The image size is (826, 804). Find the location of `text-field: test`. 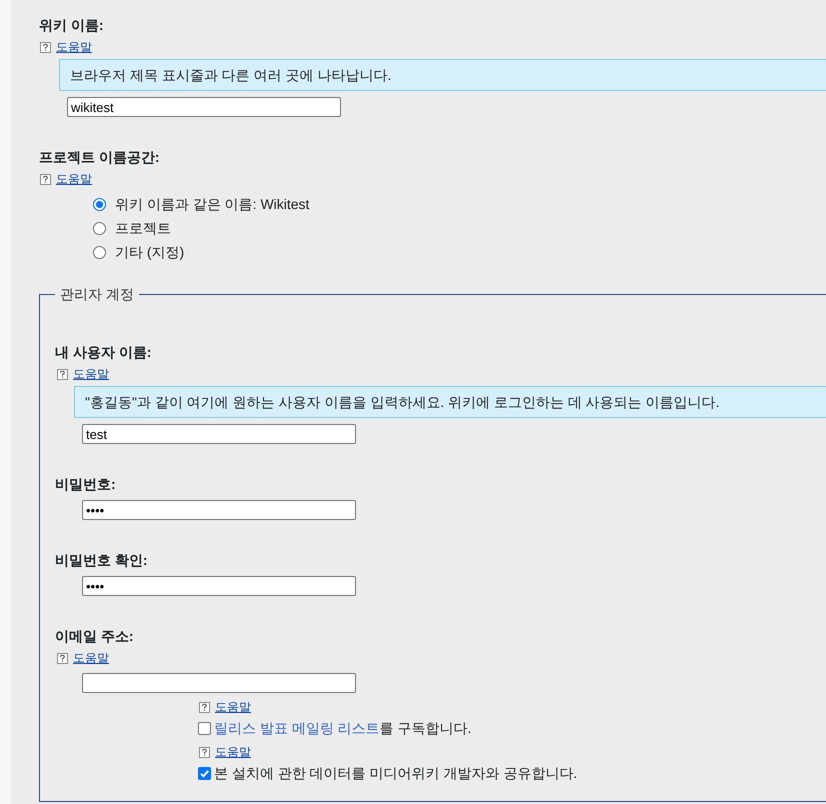

text-field: test is located at coordinates (219, 434).